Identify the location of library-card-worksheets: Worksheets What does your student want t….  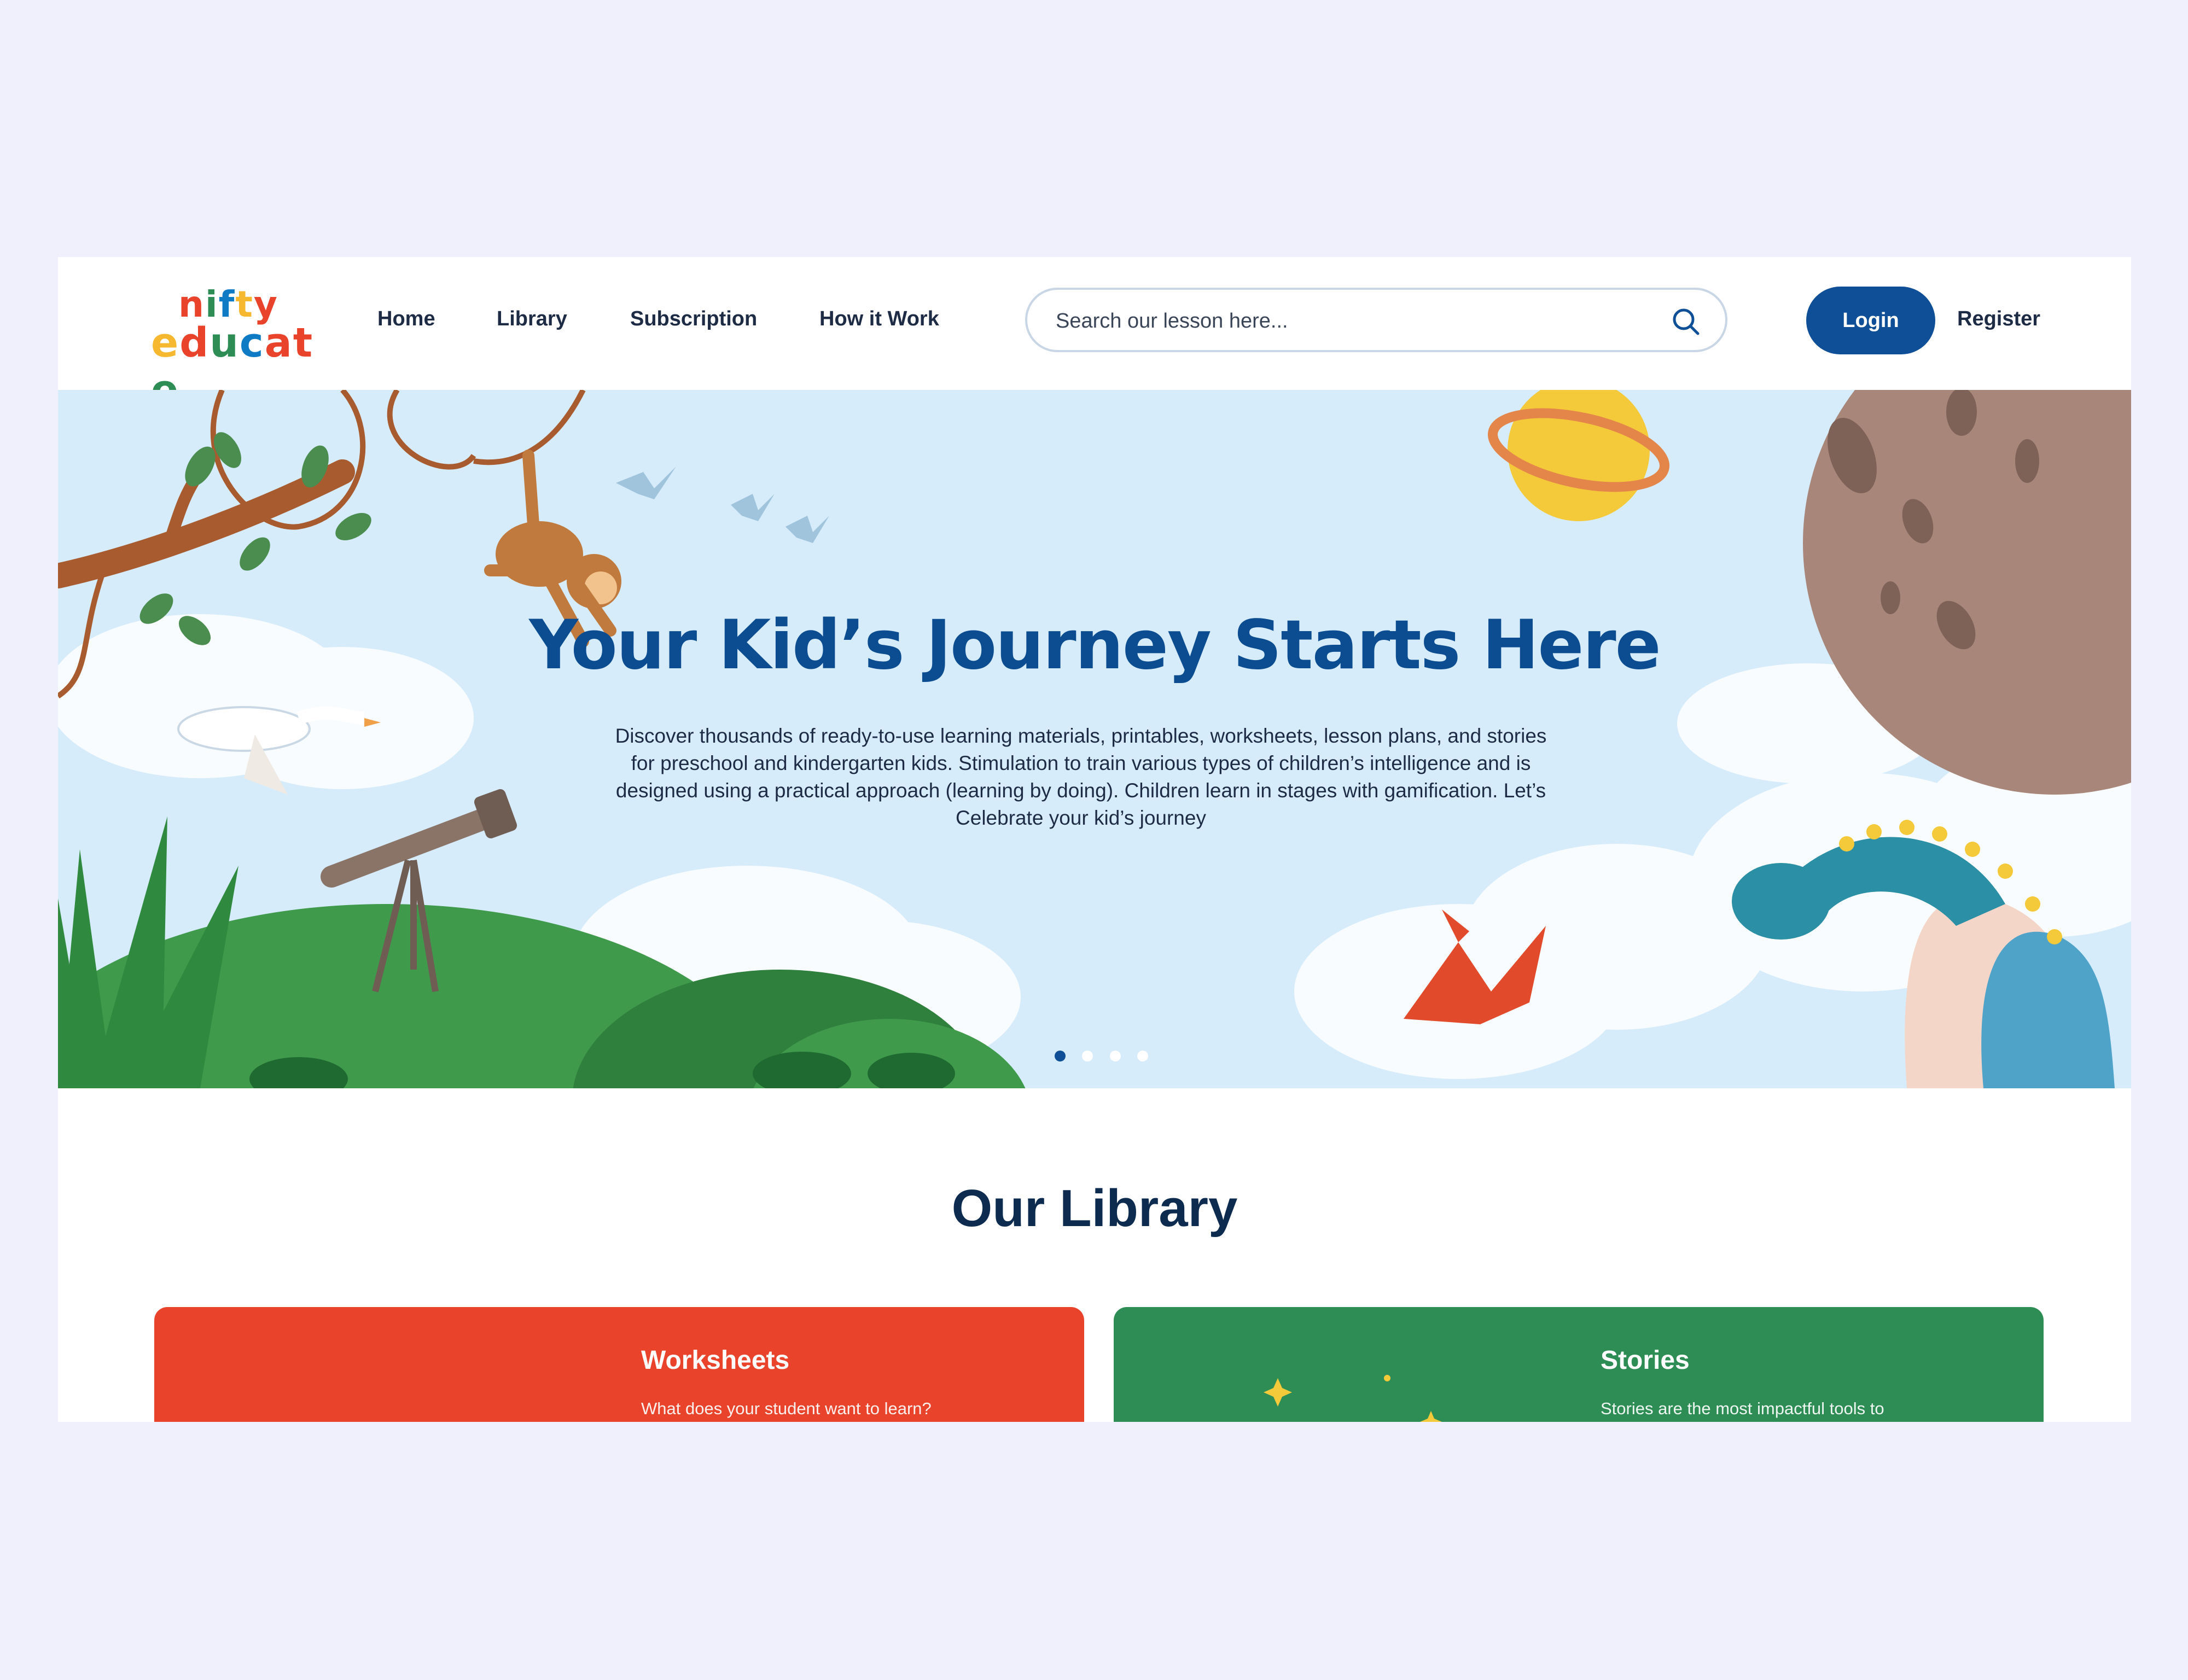
(619, 1364).